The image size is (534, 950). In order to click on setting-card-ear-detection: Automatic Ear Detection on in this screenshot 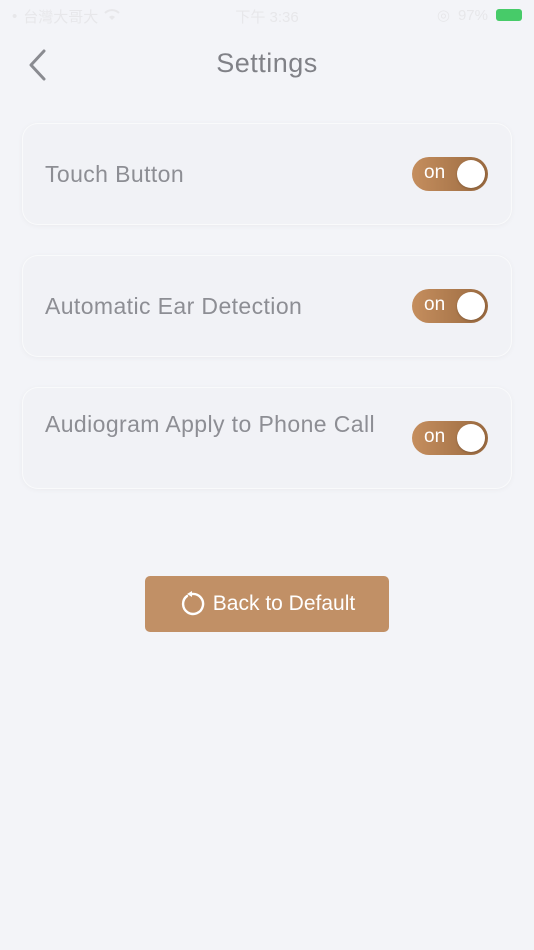, I will do `click(267, 306)`.